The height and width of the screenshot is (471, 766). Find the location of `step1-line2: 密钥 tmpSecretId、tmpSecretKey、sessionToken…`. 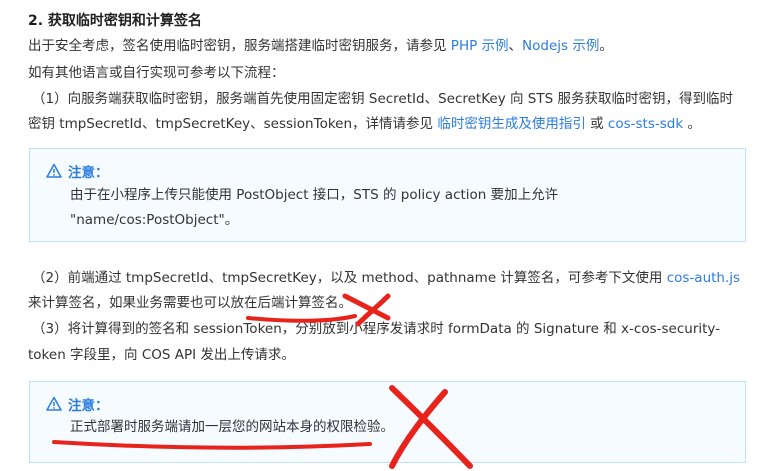

step1-line2: 密钥 tmpSecretId、tmpSecretKey、sessionToken… is located at coordinates (364, 124).